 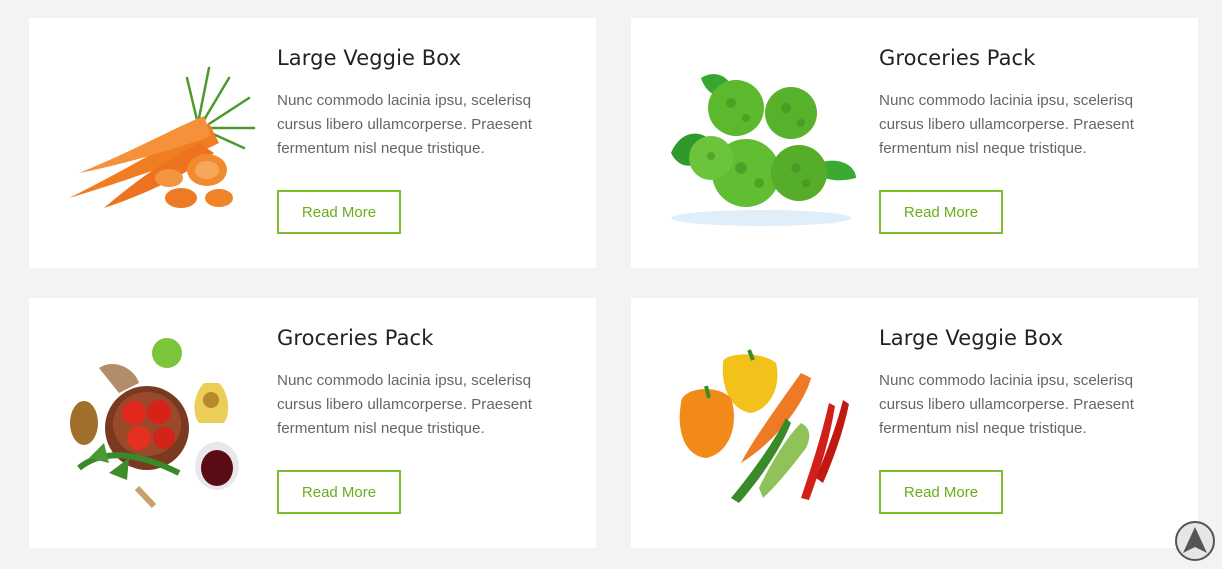 I want to click on bergamot-image, so click(x=761, y=143).